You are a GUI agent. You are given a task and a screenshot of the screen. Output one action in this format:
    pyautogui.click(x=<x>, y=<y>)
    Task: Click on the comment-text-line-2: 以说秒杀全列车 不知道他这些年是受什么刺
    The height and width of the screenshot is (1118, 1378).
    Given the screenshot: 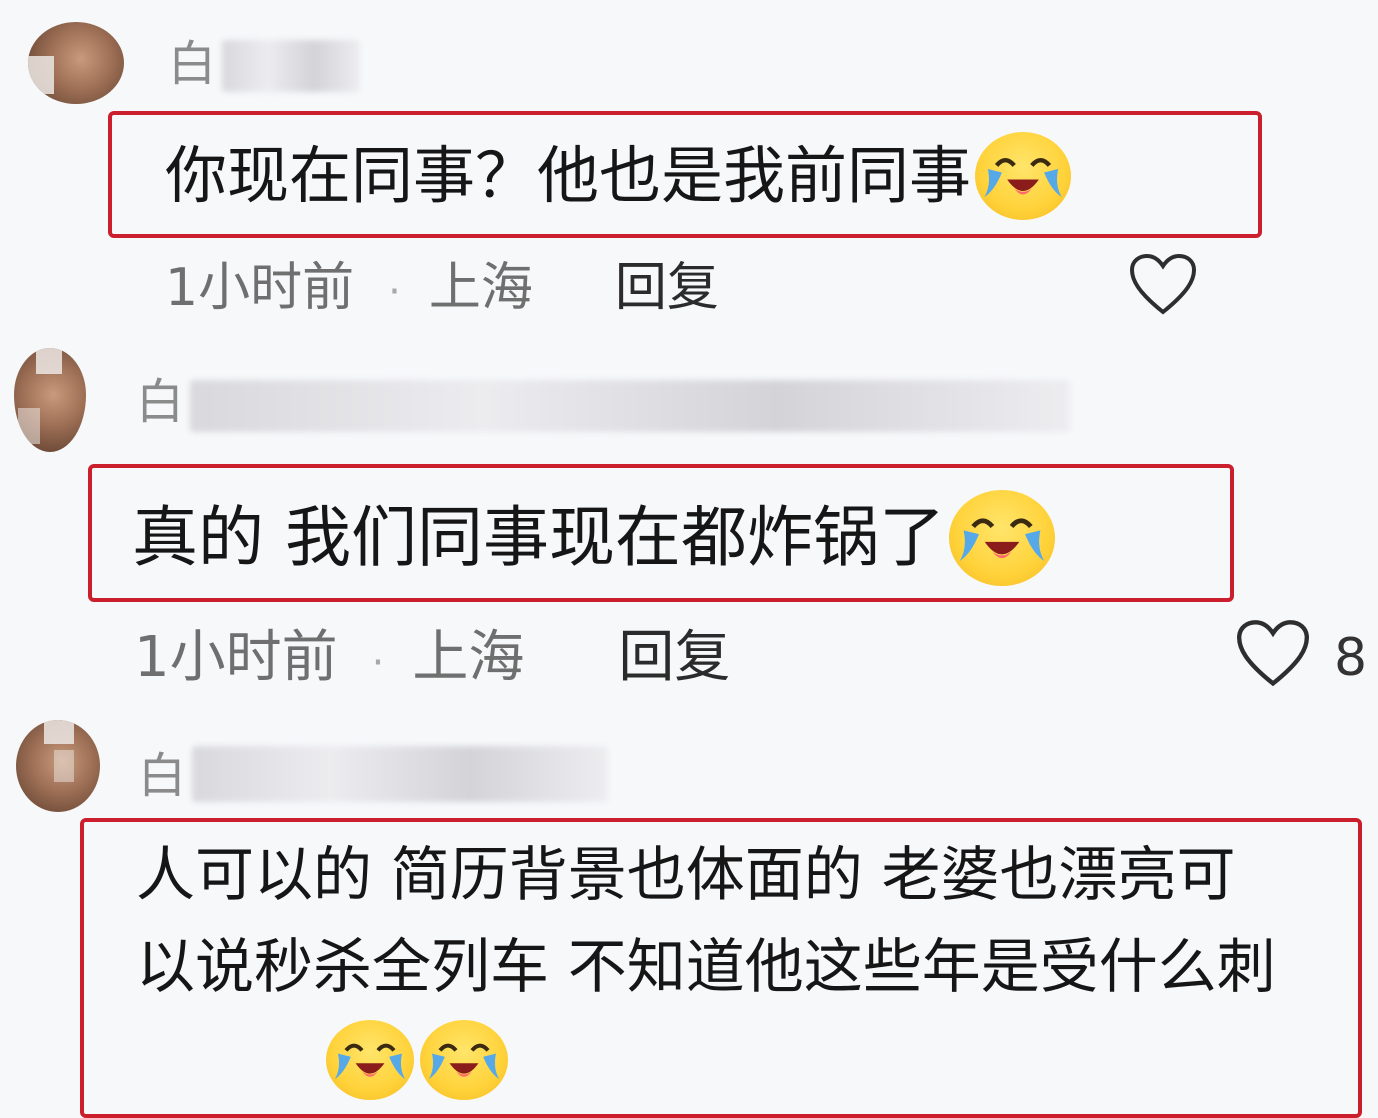 What is the action you would take?
    pyautogui.click(x=706, y=966)
    